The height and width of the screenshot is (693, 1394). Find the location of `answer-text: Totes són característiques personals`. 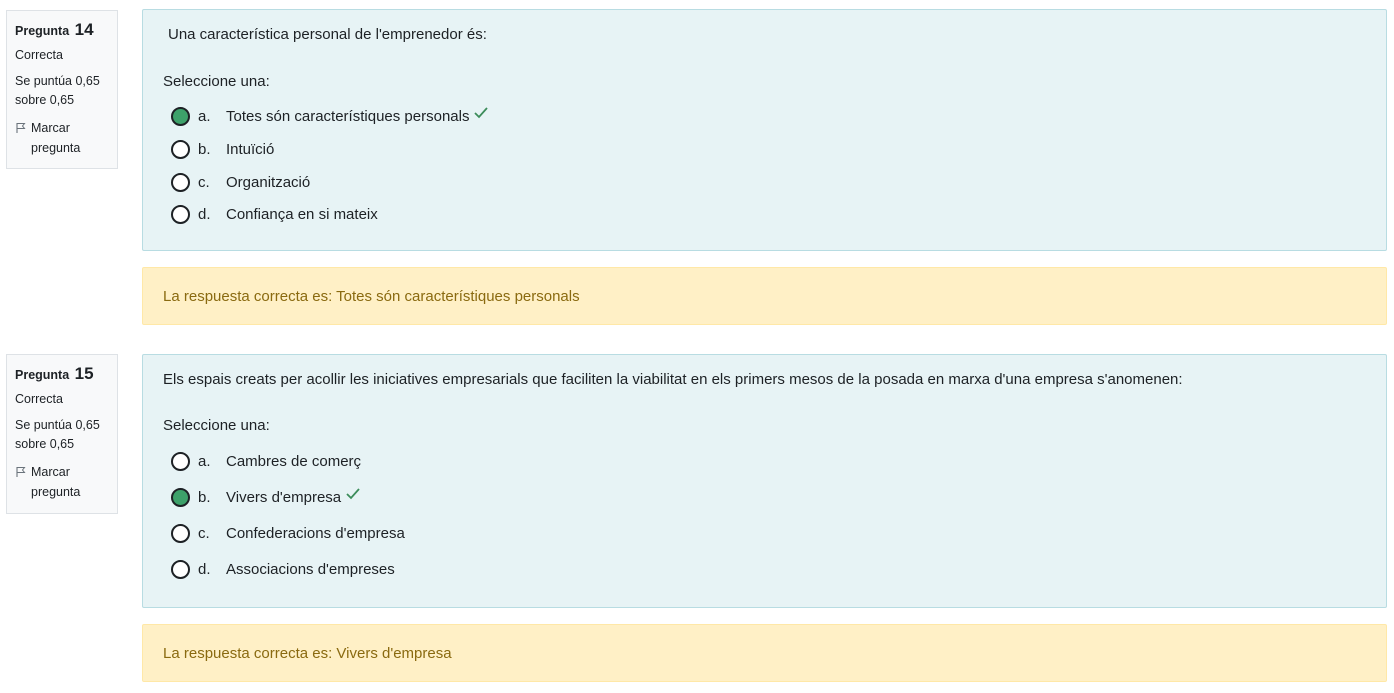

answer-text: Totes són característiques personals is located at coordinates (348, 116).